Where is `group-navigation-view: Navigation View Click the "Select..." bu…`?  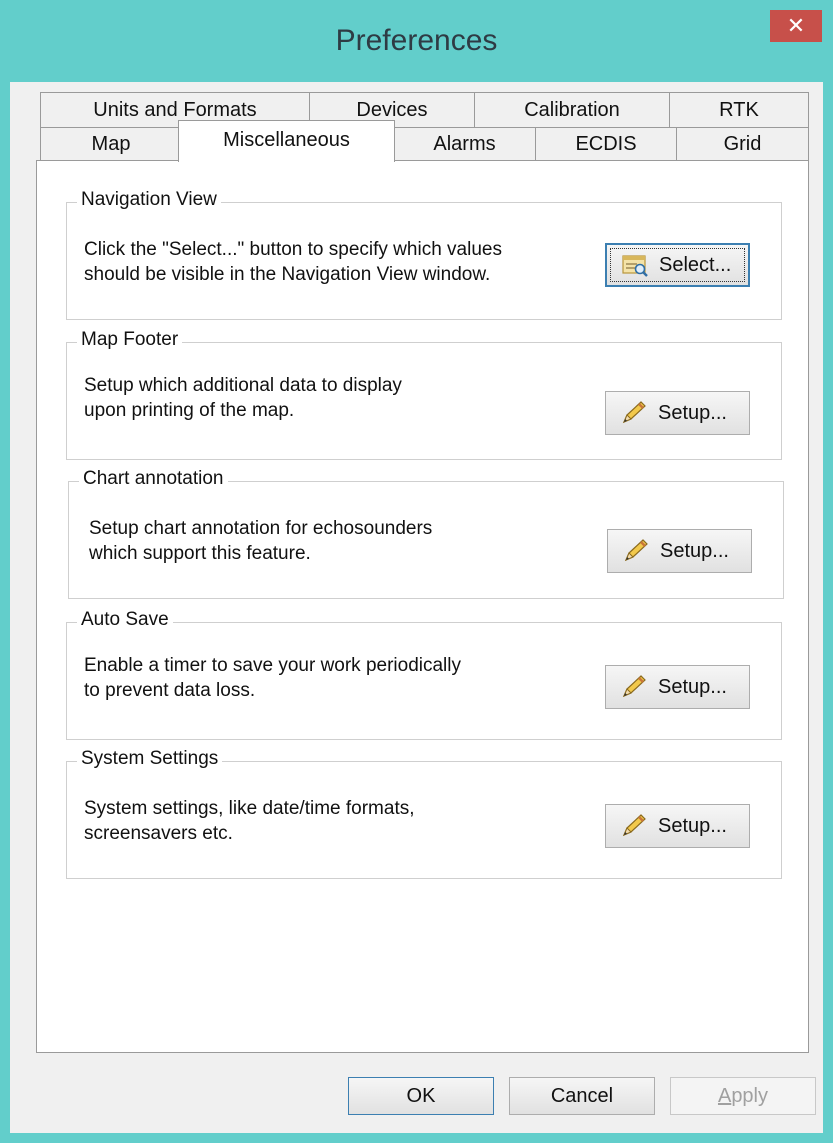
group-navigation-view: Navigation View Click the "Select..." bu… is located at coordinates (424, 254).